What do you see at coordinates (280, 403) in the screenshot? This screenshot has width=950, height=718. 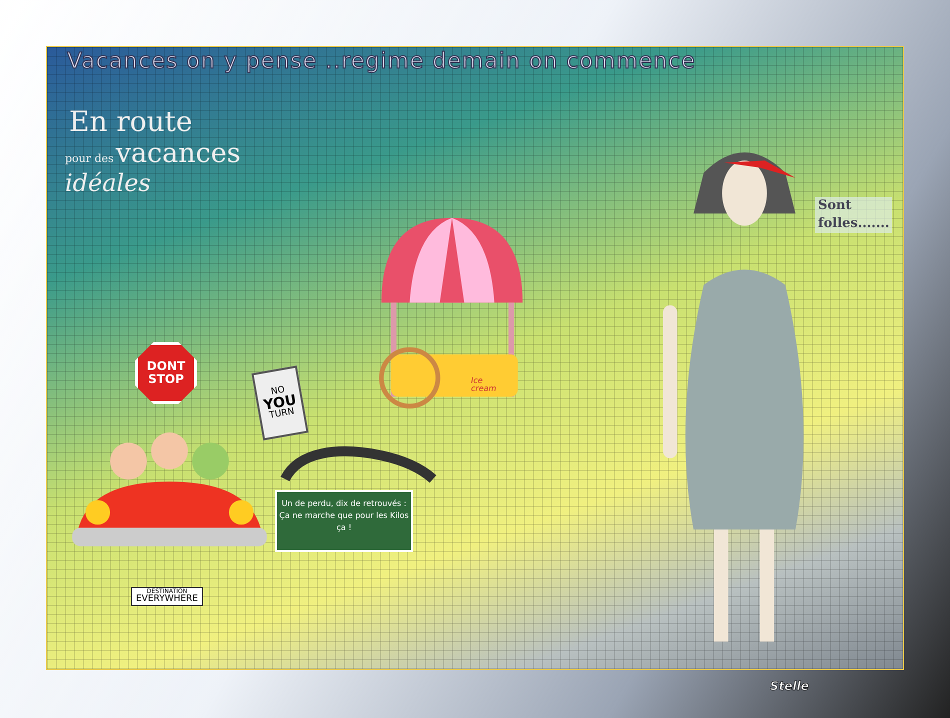 I see `road-sign: NO YOU TURN` at bounding box center [280, 403].